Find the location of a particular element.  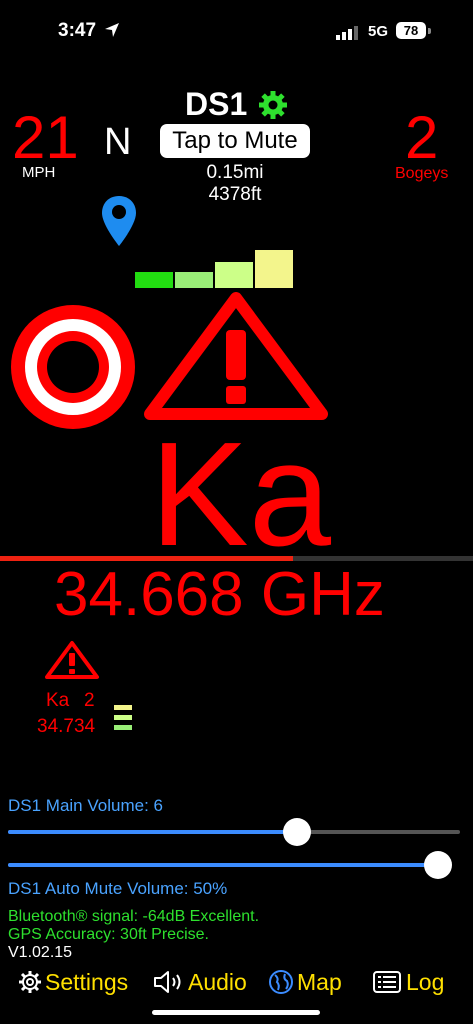

nav-audio: Audio is located at coordinates (199, 982).